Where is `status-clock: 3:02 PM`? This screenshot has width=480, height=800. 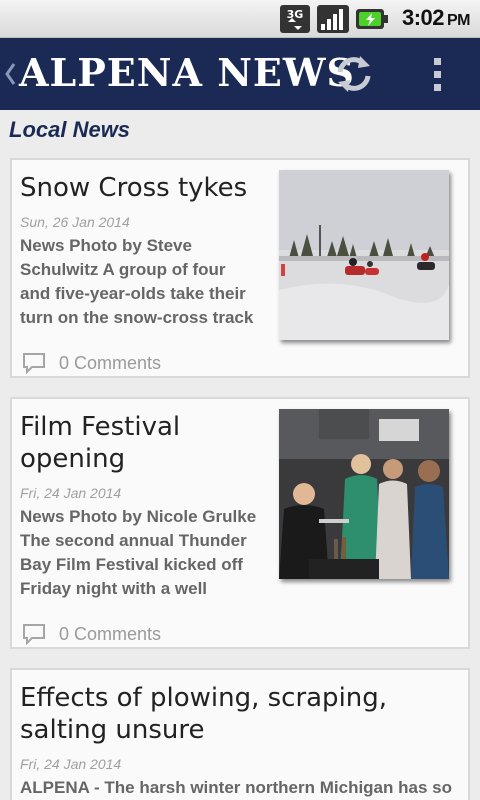
status-clock: 3:02 PM is located at coordinates (436, 18).